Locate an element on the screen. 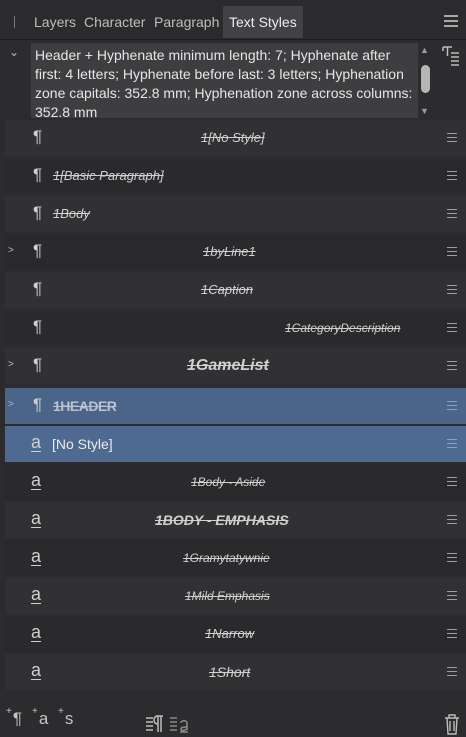  style-name: 1Mild Emphasis is located at coordinates (227, 596).